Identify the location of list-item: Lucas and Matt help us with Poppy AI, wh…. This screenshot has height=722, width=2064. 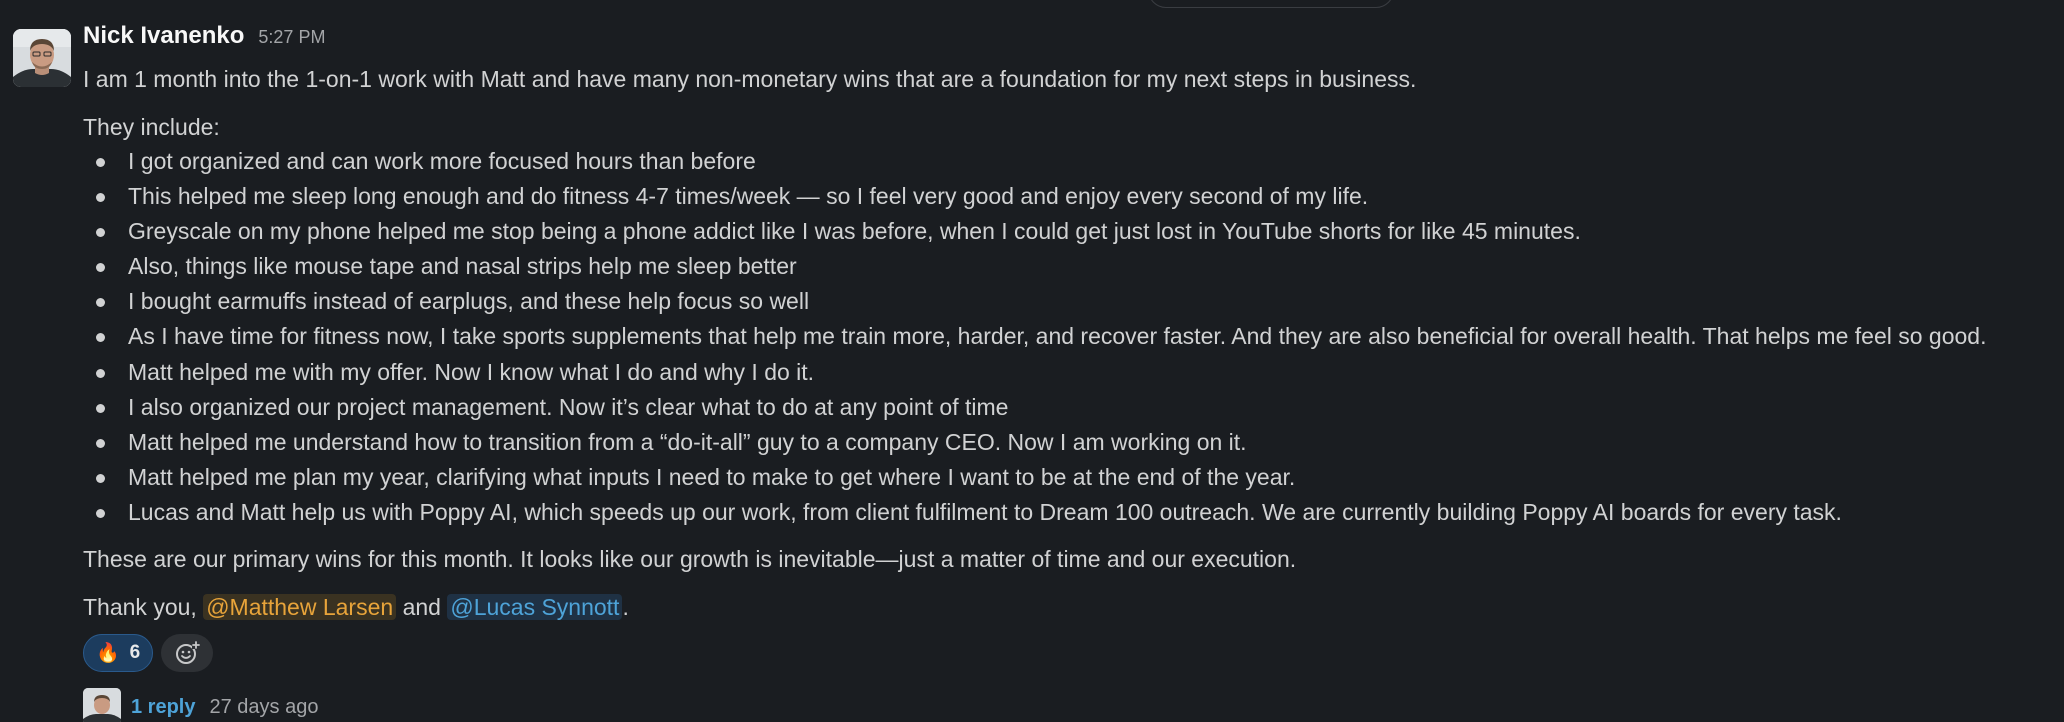
(1073, 512).